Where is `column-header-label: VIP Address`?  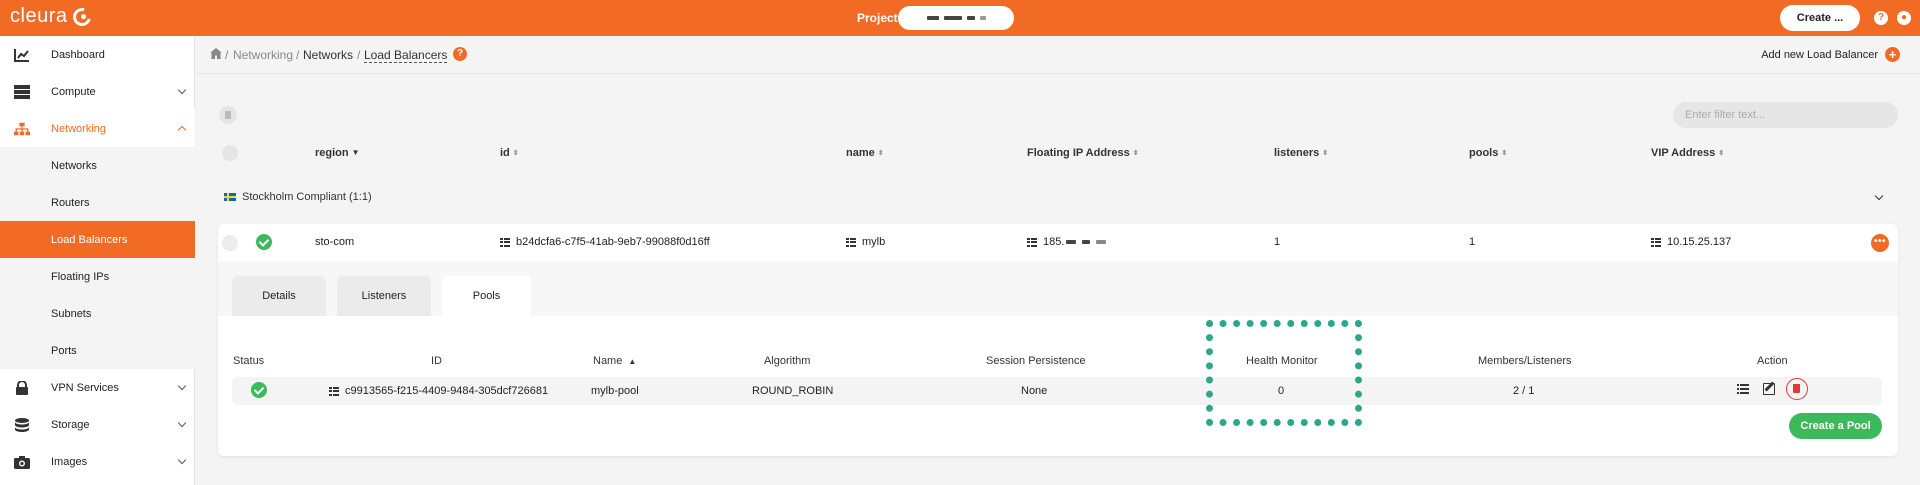 column-header-label: VIP Address is located at coordinates (1683, 153).